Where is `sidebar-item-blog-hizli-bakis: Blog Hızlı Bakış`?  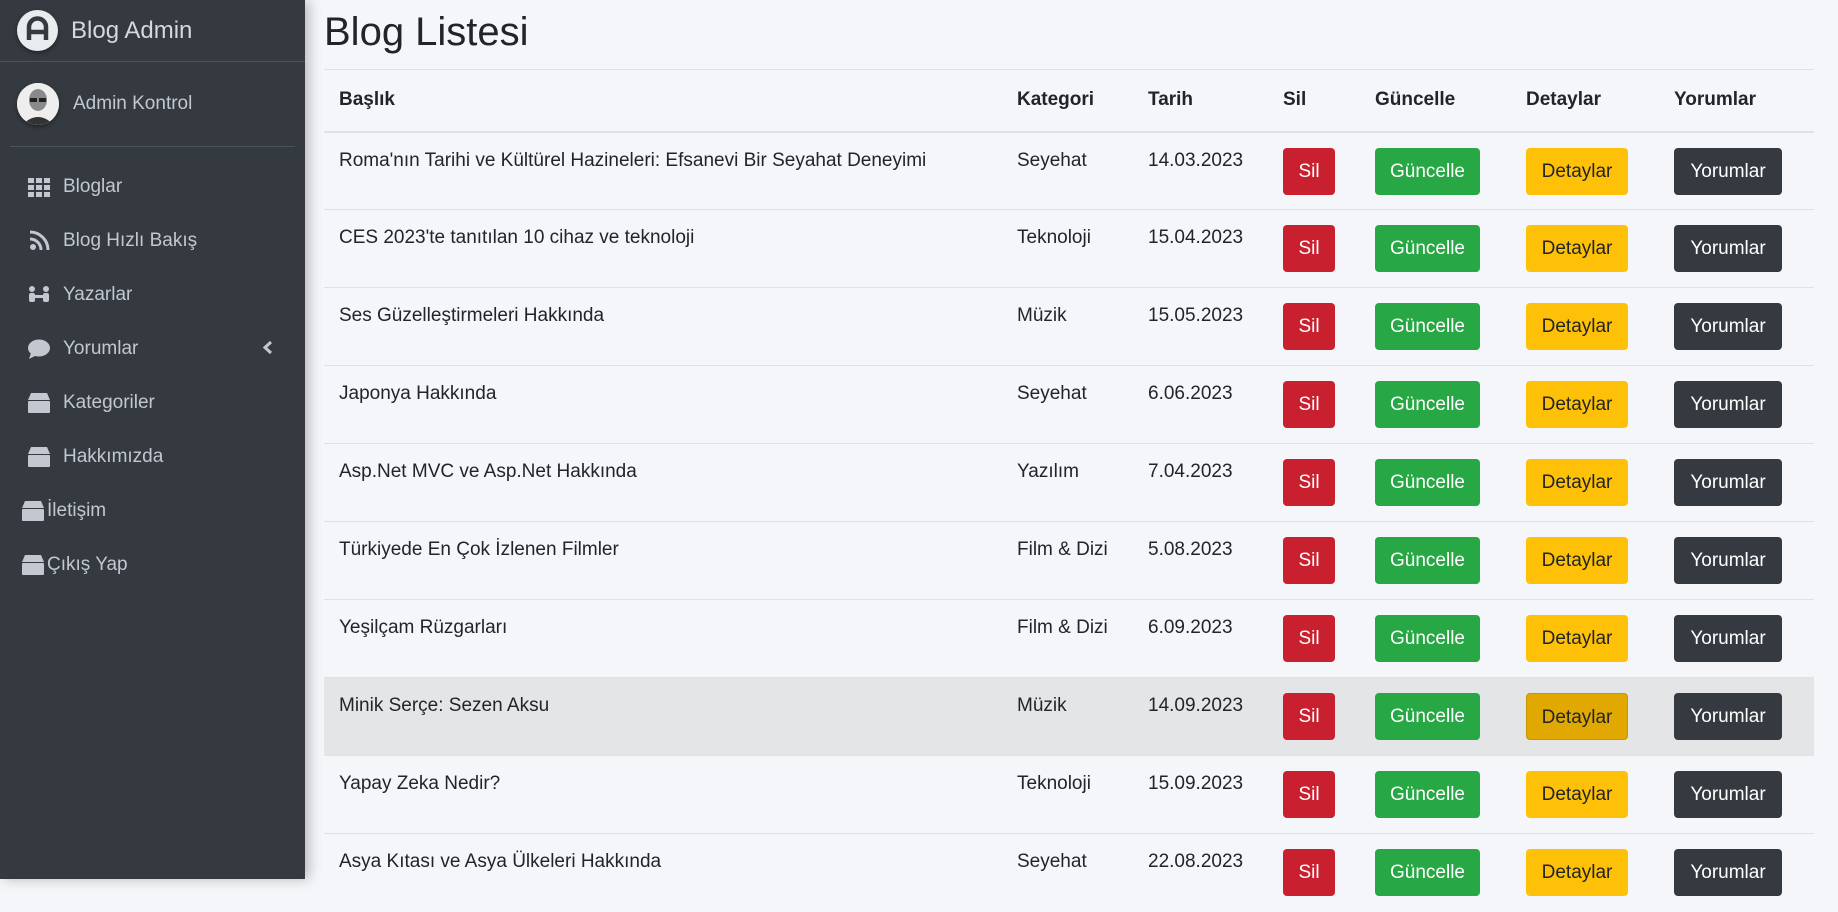
sidebar-item-blog-hizli-bakis: Blog Hızlı Bakış is located at coordinates (152, 241).